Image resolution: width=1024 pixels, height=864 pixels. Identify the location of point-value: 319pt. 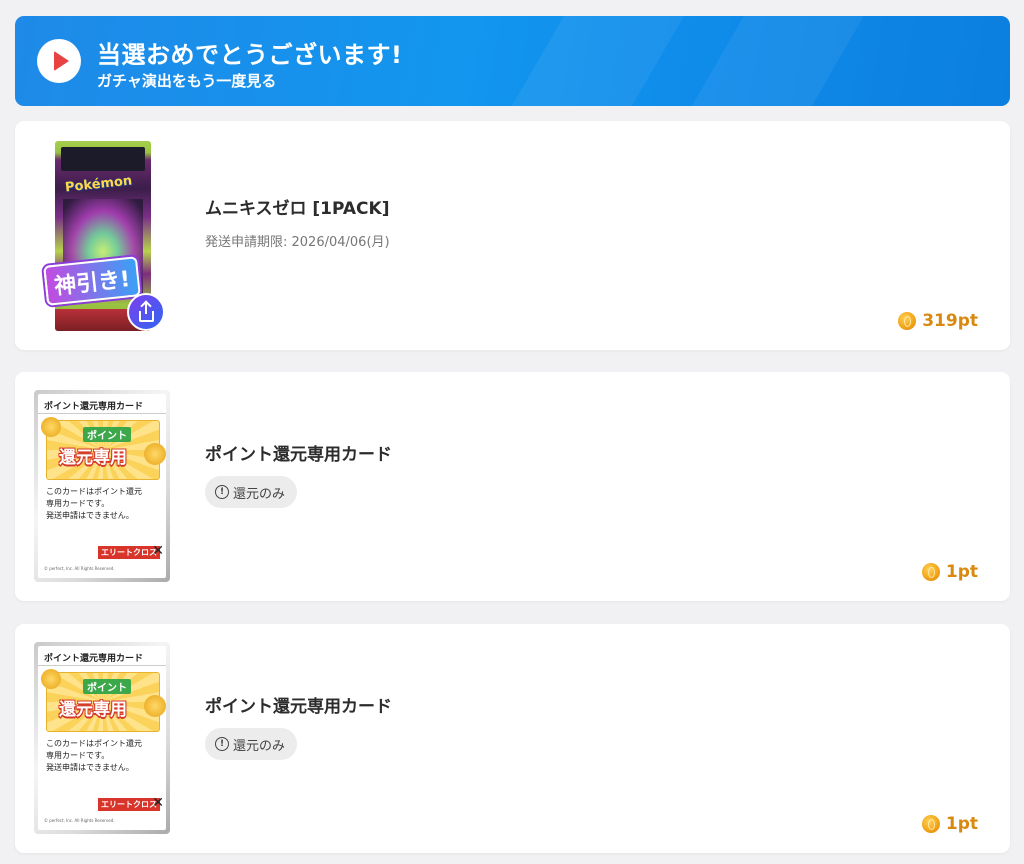
(938, 321).